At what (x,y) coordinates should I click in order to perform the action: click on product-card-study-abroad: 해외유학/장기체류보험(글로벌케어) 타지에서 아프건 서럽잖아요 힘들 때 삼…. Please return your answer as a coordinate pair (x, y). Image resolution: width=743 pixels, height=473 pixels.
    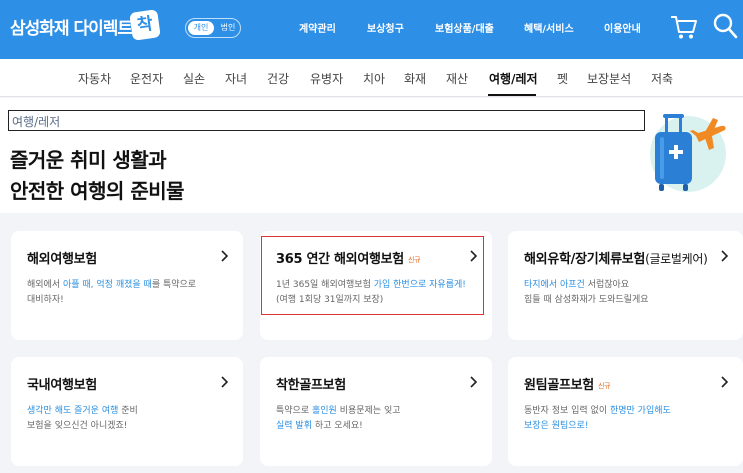
    Looking at the image, I should click on (625, 285).